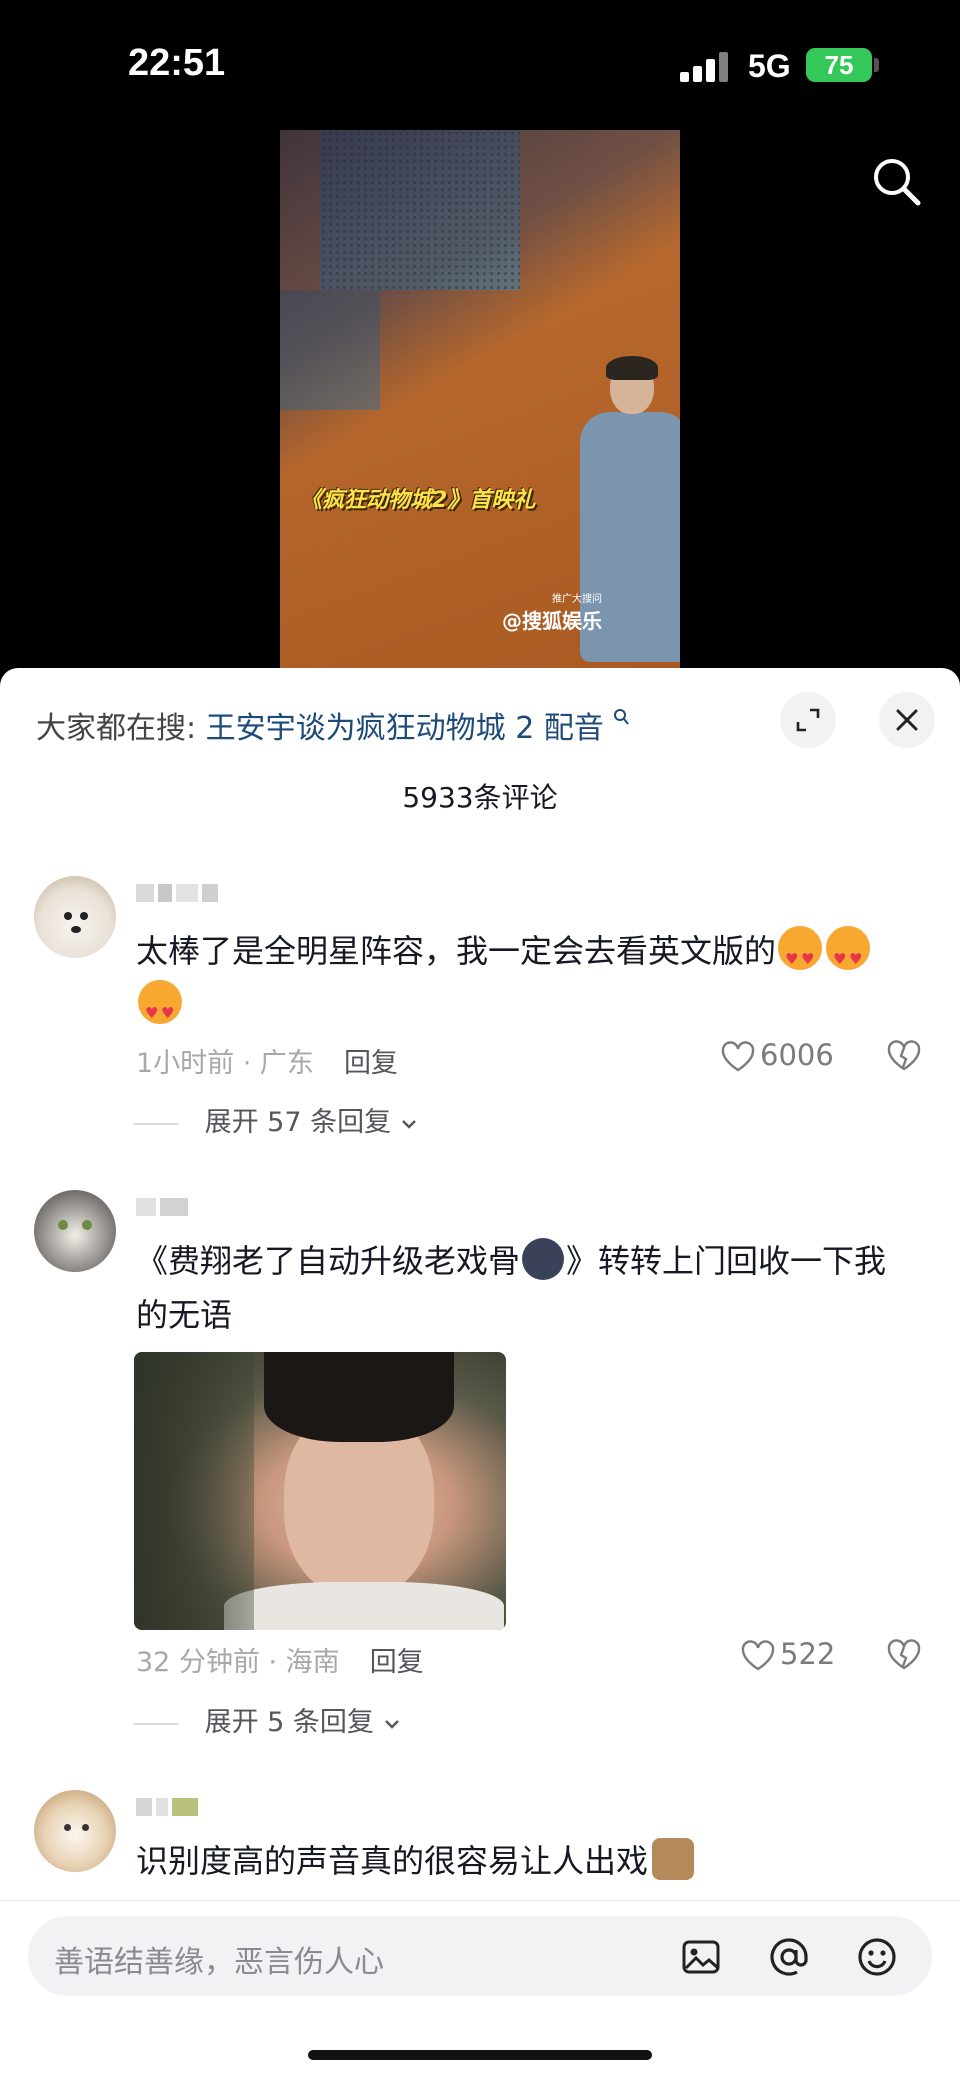  I want to click on emoji-icon, so click(877, 1957).